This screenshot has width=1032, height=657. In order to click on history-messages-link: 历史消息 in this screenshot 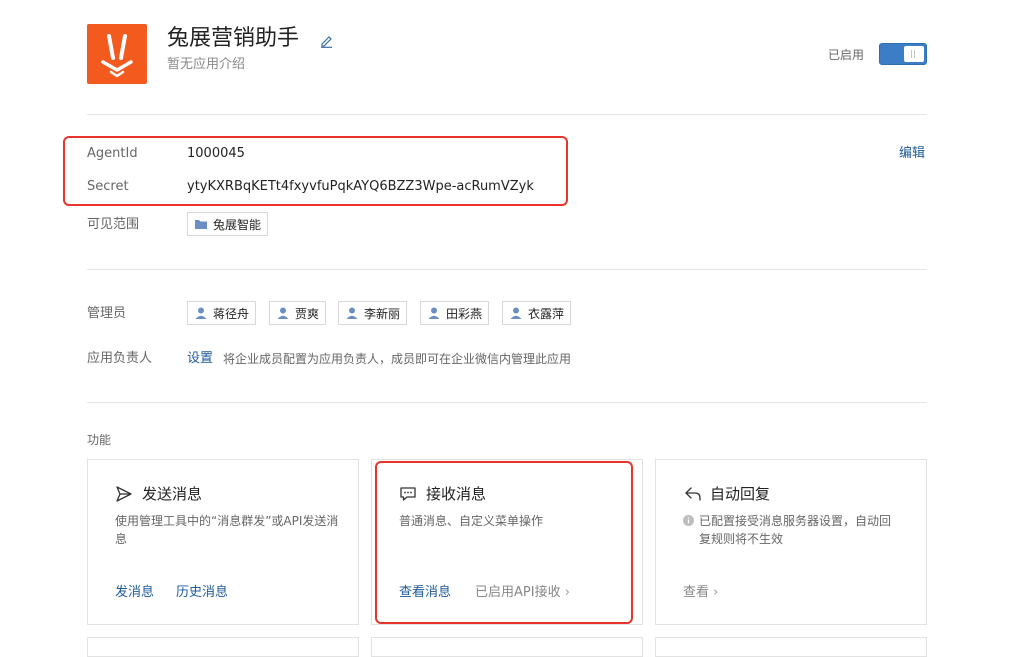, I will do `click(202, 593)`.